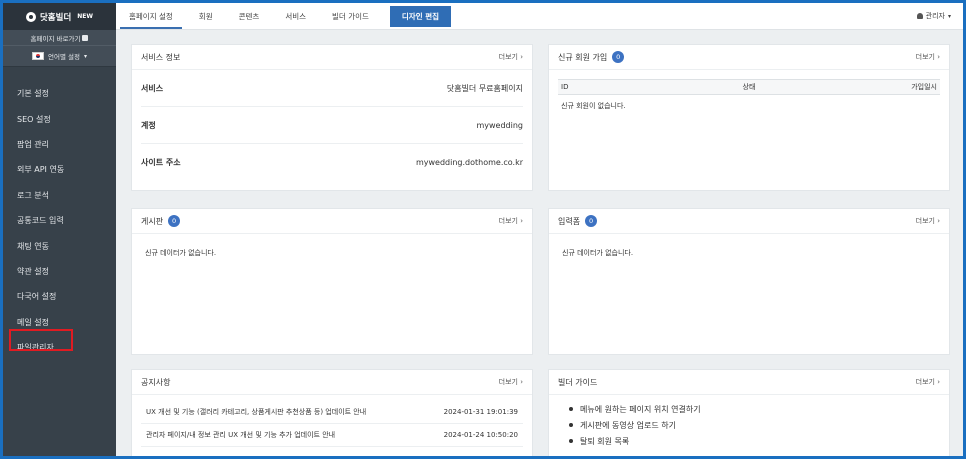 Image resolution: width=966 pixels, height=459 pixels. I want to click on design-edit-button: 디자인 편집, so click(420, 16).